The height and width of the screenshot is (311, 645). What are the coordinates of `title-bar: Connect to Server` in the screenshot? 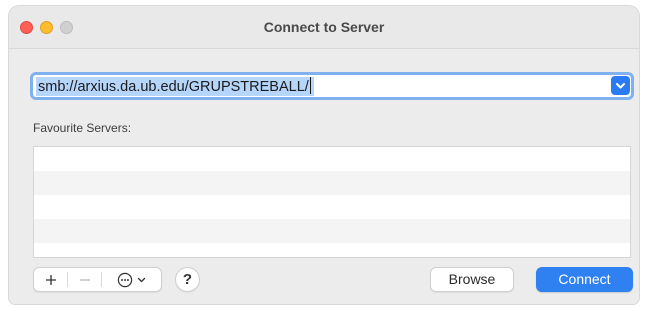 It's located at (324, 27).